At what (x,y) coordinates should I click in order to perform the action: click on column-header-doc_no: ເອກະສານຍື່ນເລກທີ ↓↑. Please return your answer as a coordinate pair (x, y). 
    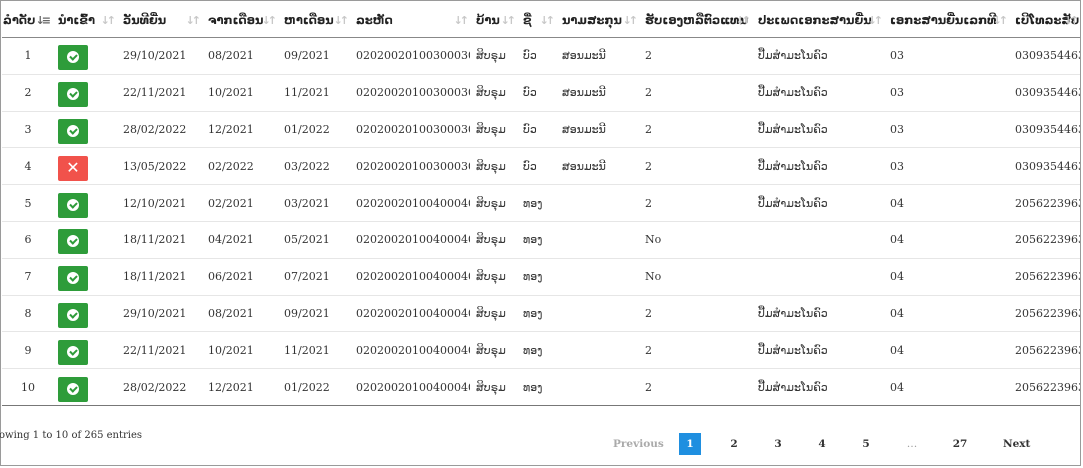
    Looking at the image, I should click on (946, 20).